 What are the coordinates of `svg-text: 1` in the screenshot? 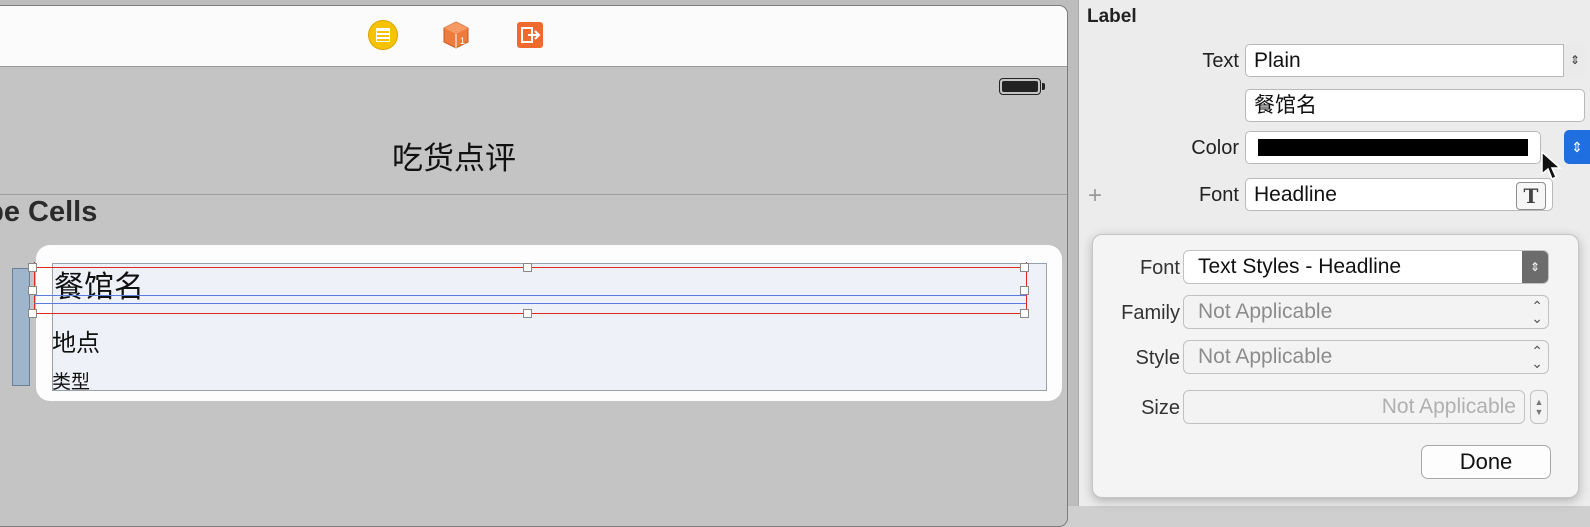 It's located at (462, 41).